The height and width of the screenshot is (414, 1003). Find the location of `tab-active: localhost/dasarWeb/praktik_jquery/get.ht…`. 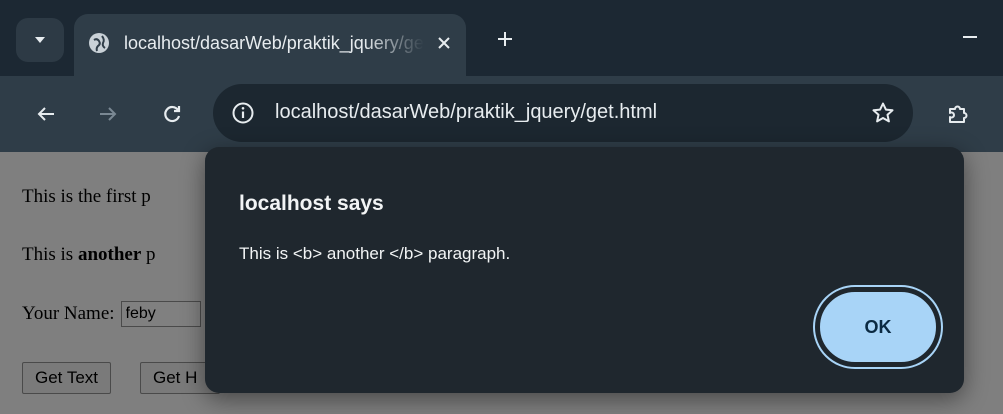

tab-active: localhost/dasarWeb/praktik_jquery/get.ht… is located at coordinates (270, 45).